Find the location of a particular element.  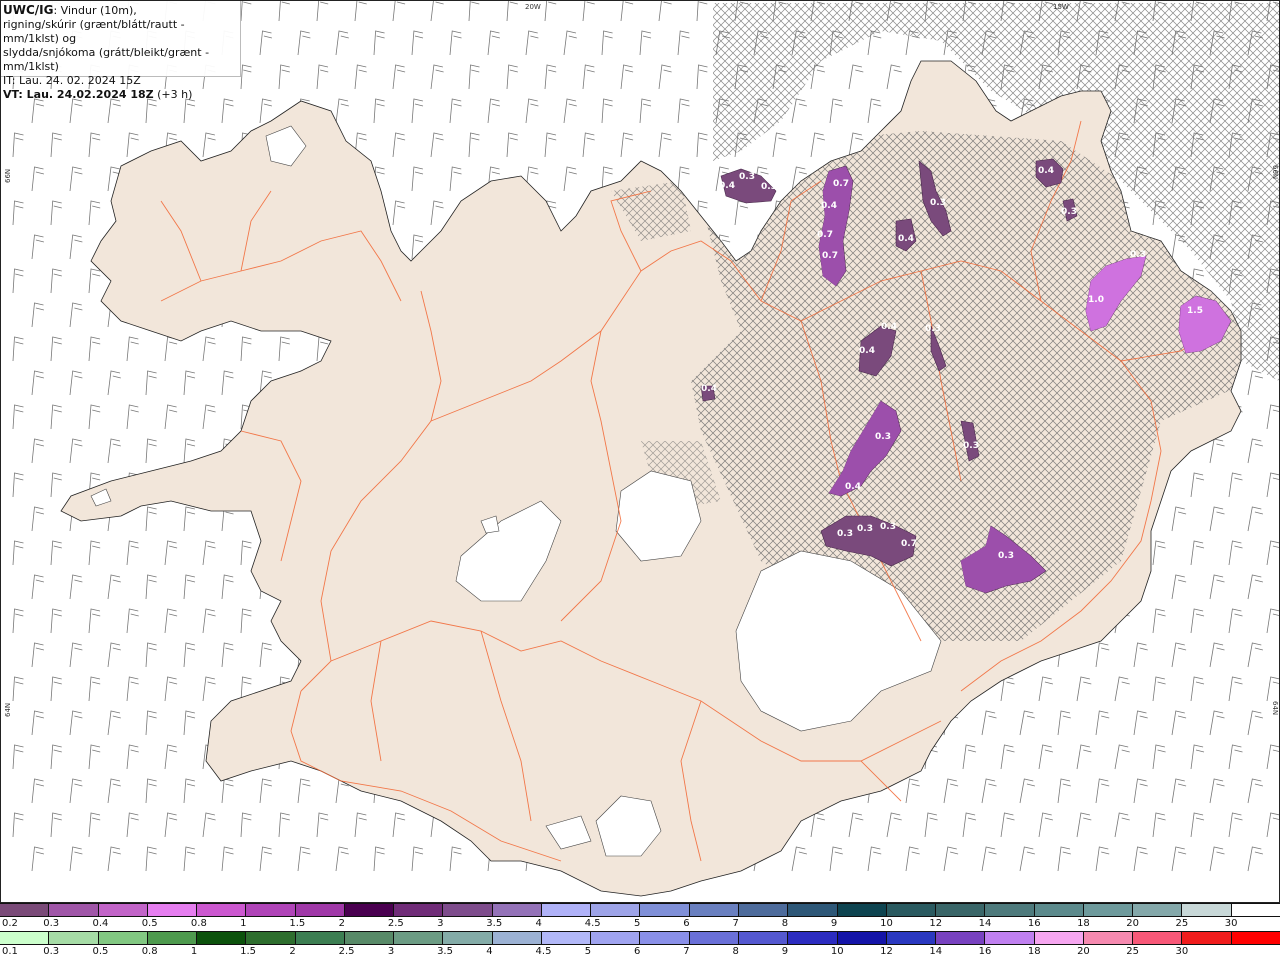

colorbar-tick-label: 0.5 is located at coordinates (149, 923).